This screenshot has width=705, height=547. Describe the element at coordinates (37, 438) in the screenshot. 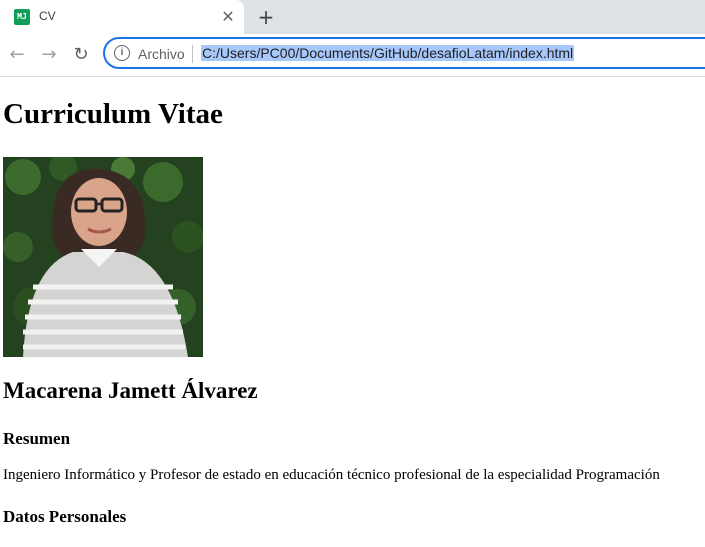

I see `resumen-heading: Resumen` at that location.